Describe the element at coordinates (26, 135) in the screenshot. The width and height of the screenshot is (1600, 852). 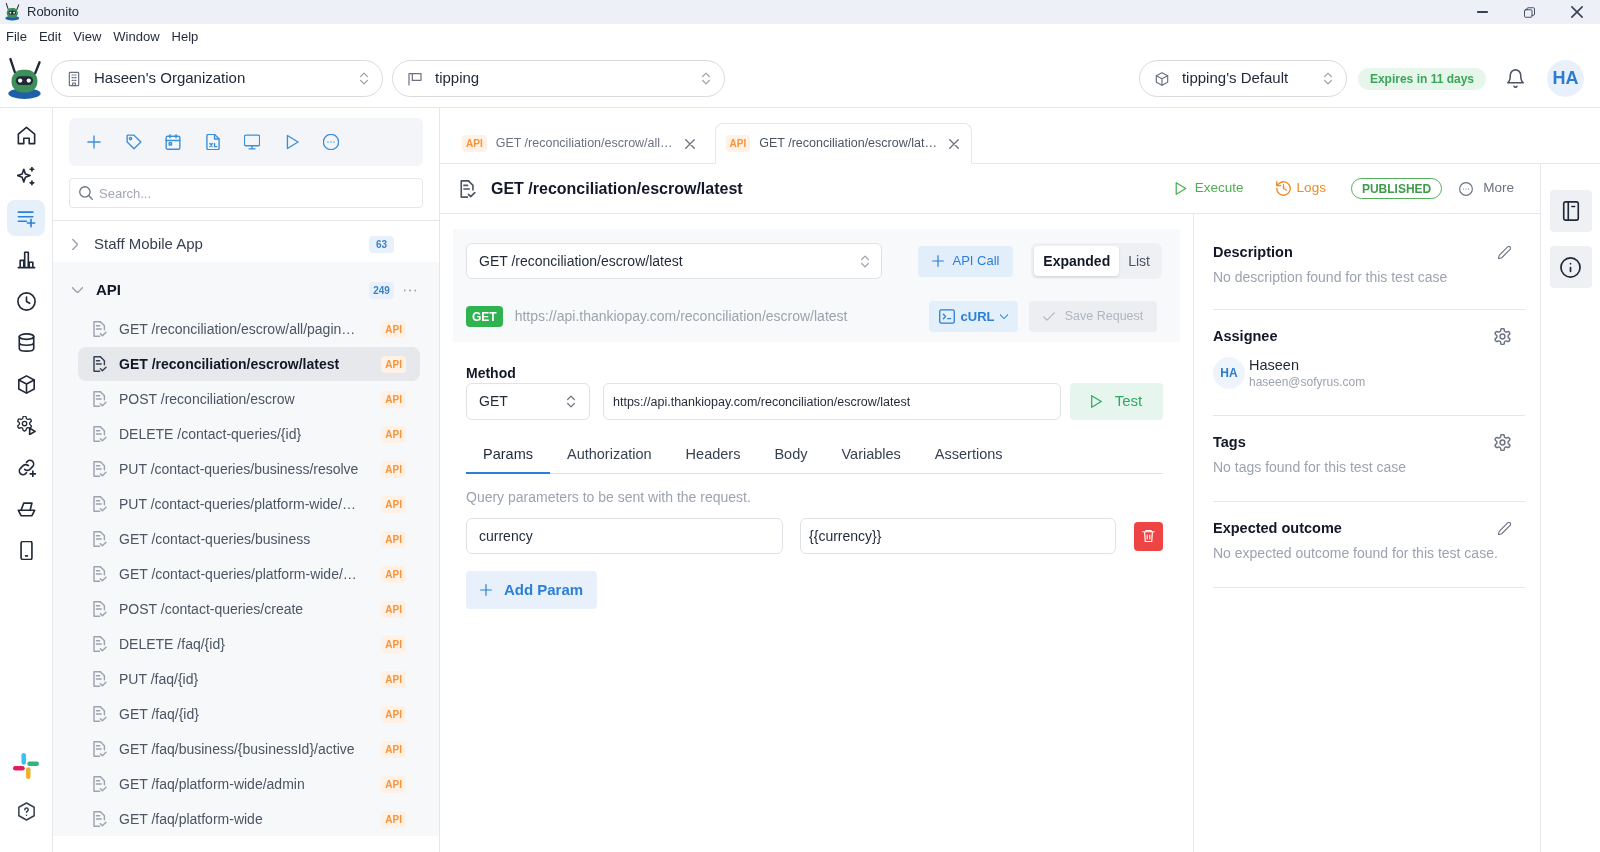
I see `home-icon` at that location.